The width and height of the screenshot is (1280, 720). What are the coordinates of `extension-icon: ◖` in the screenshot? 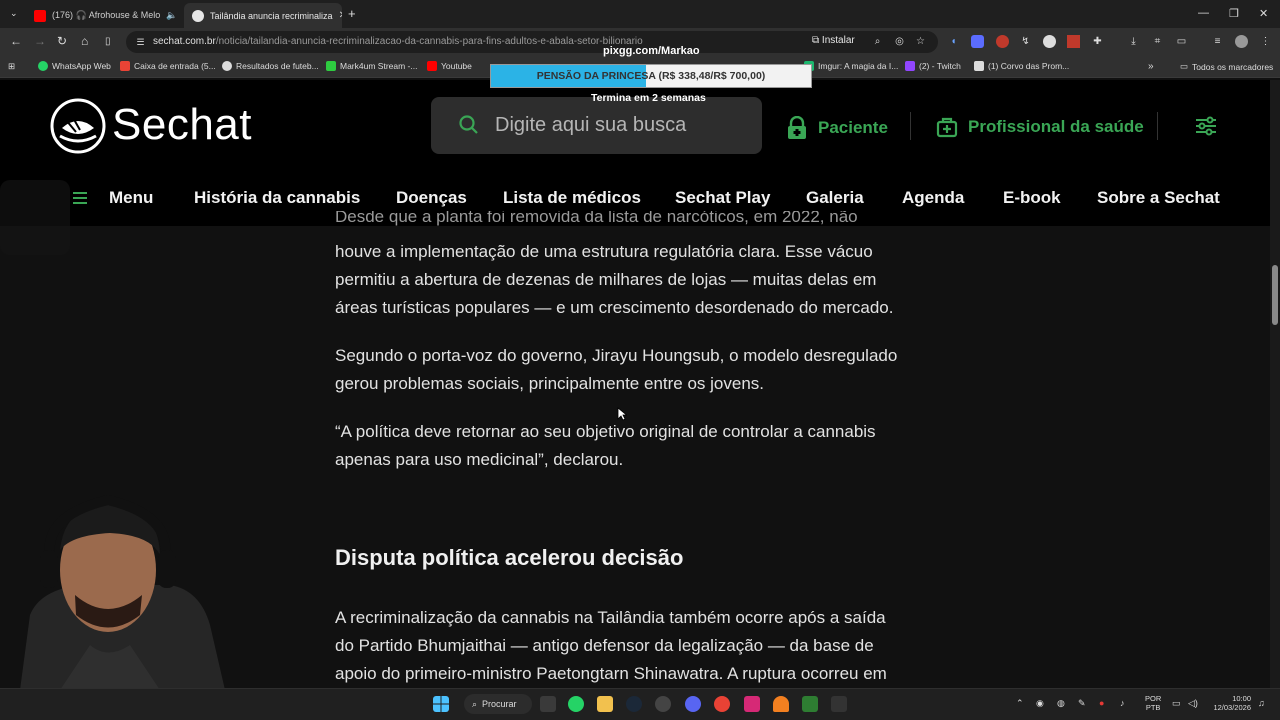 It's located at (953, 41).